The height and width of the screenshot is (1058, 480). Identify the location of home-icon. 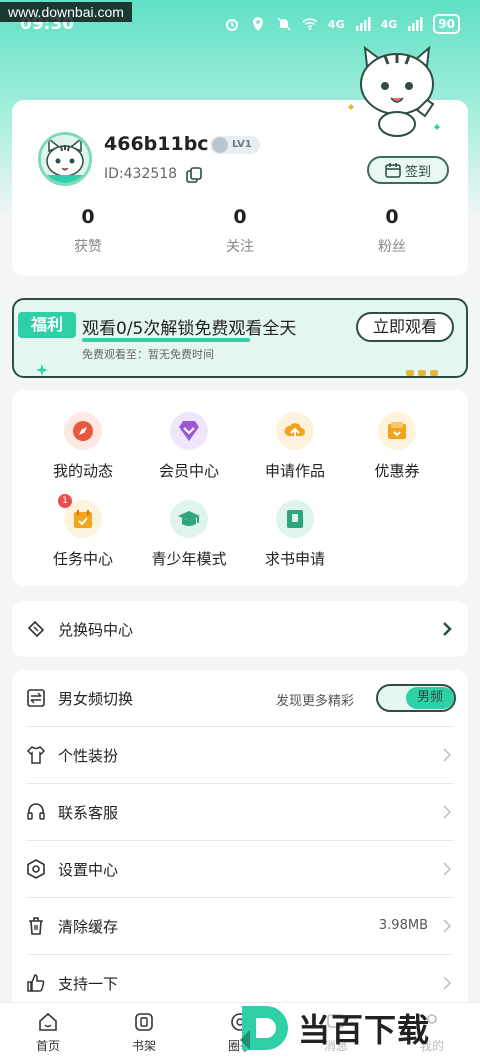
(48, 1021).